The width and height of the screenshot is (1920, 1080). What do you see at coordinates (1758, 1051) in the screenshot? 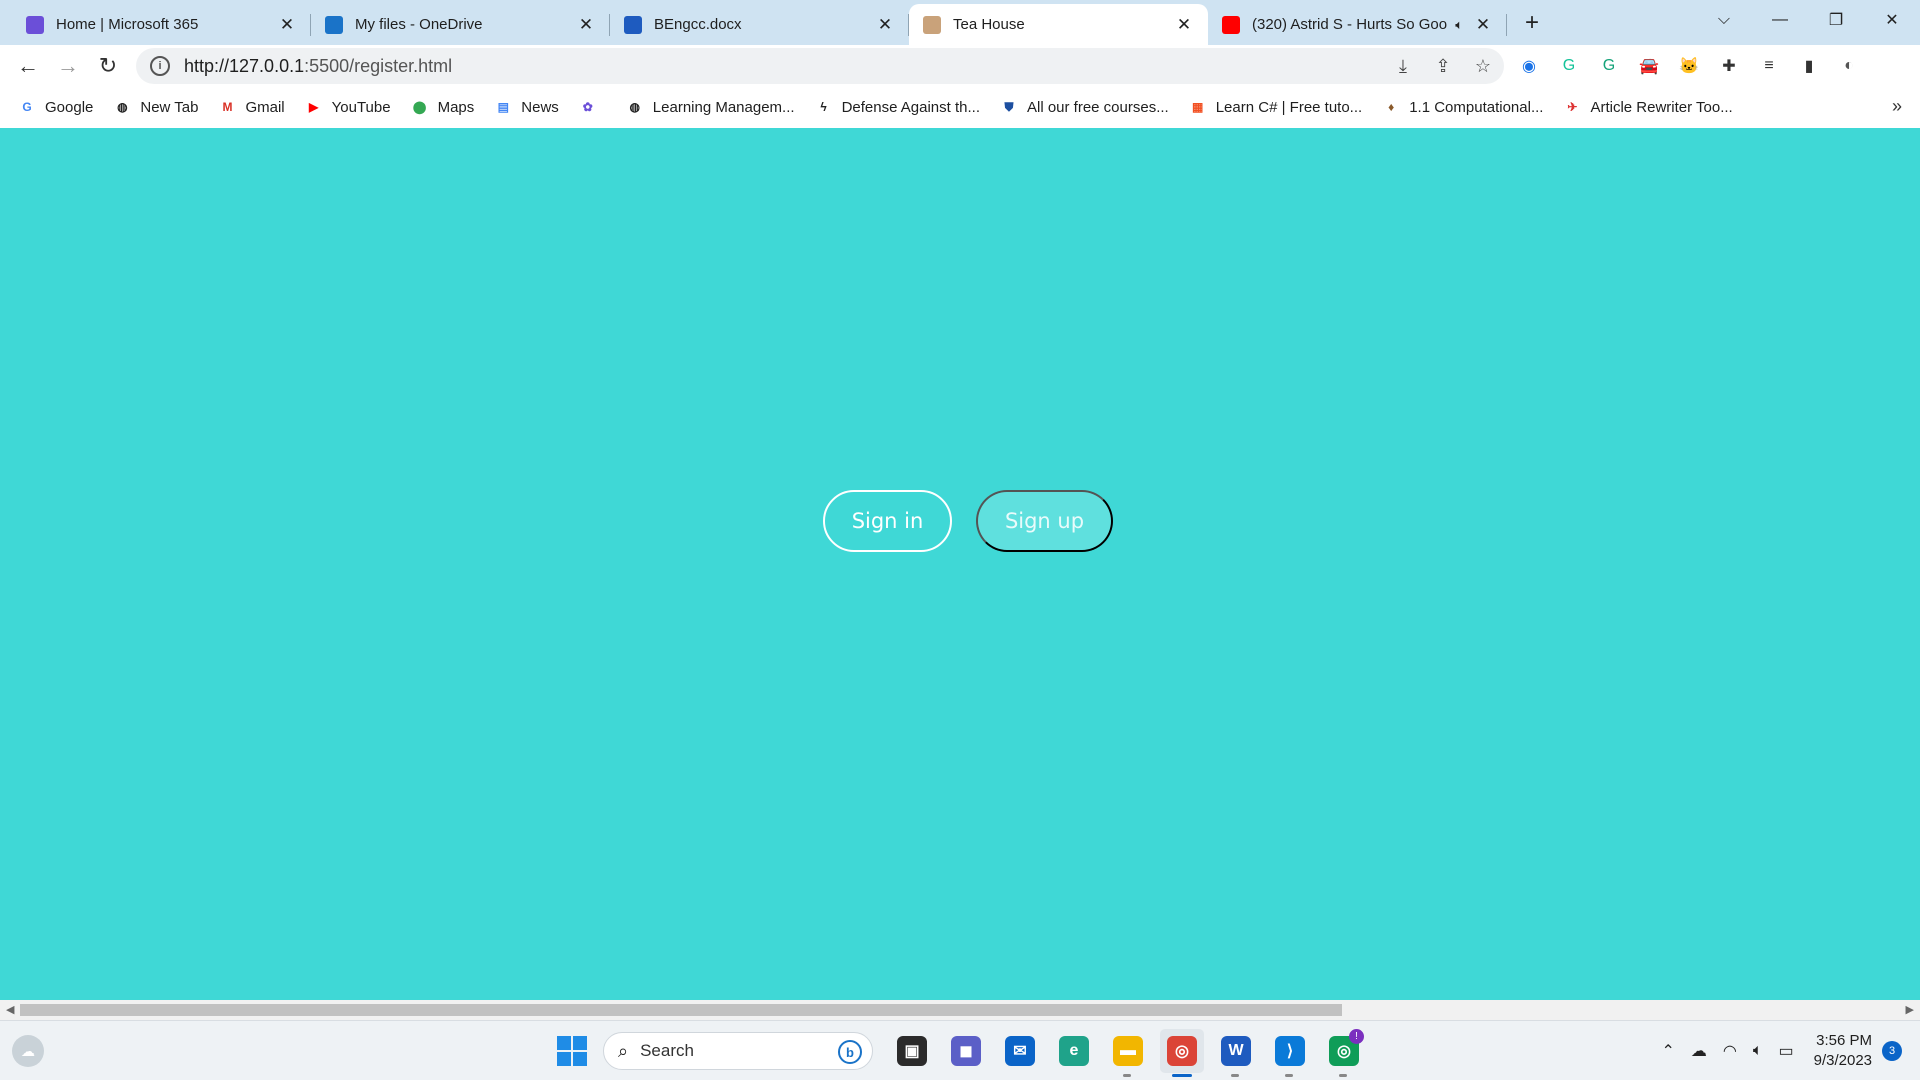
I see `volume-icon: 🔈︎` at bounding box center [1758, 1051].